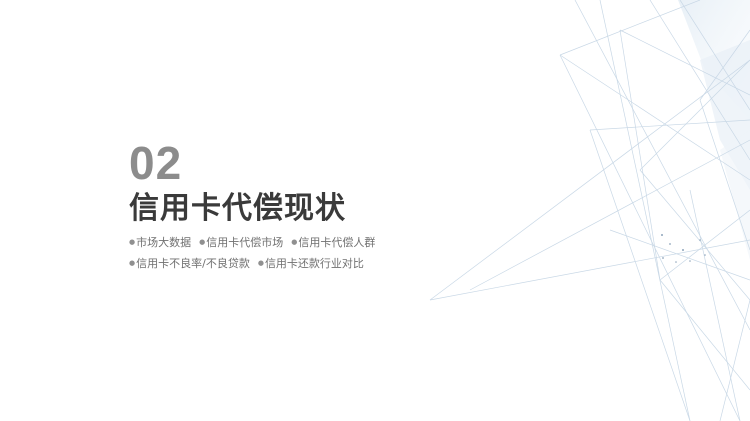 Image resolution: width=750 pixels, height=421 pixels. Describe the element at coordinates (241, 242) in the screenshot. I see `bullet-item-repayment-market: 信用卡代偿市场` at that location.